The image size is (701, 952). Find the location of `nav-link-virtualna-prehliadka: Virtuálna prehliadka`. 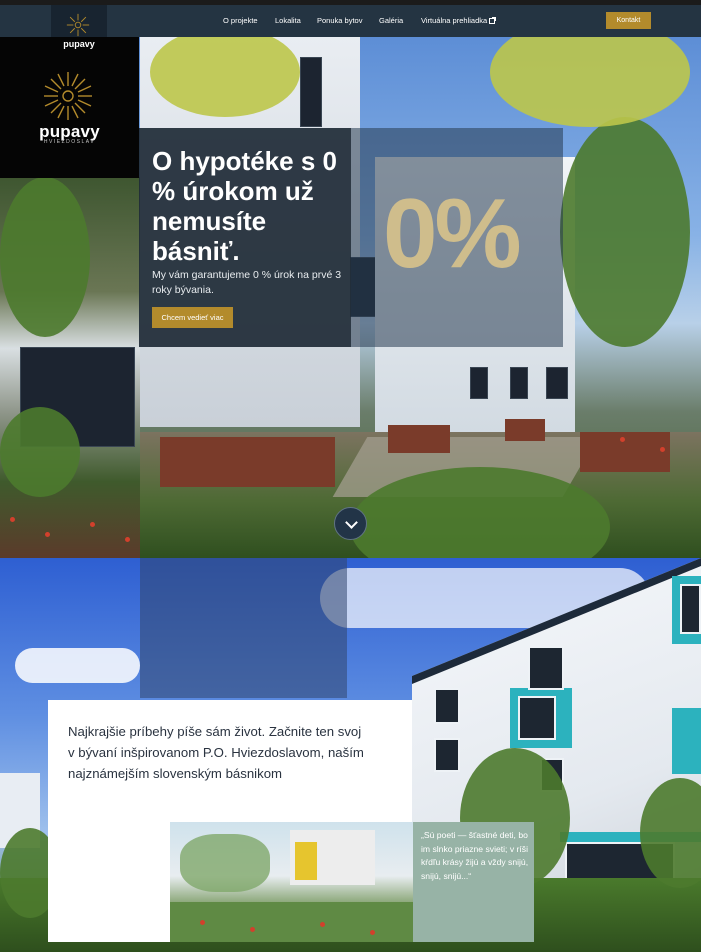

nav-link-virtualna-prehliadka: Virtuálna prehliadka is located at coordinates (459, 20).